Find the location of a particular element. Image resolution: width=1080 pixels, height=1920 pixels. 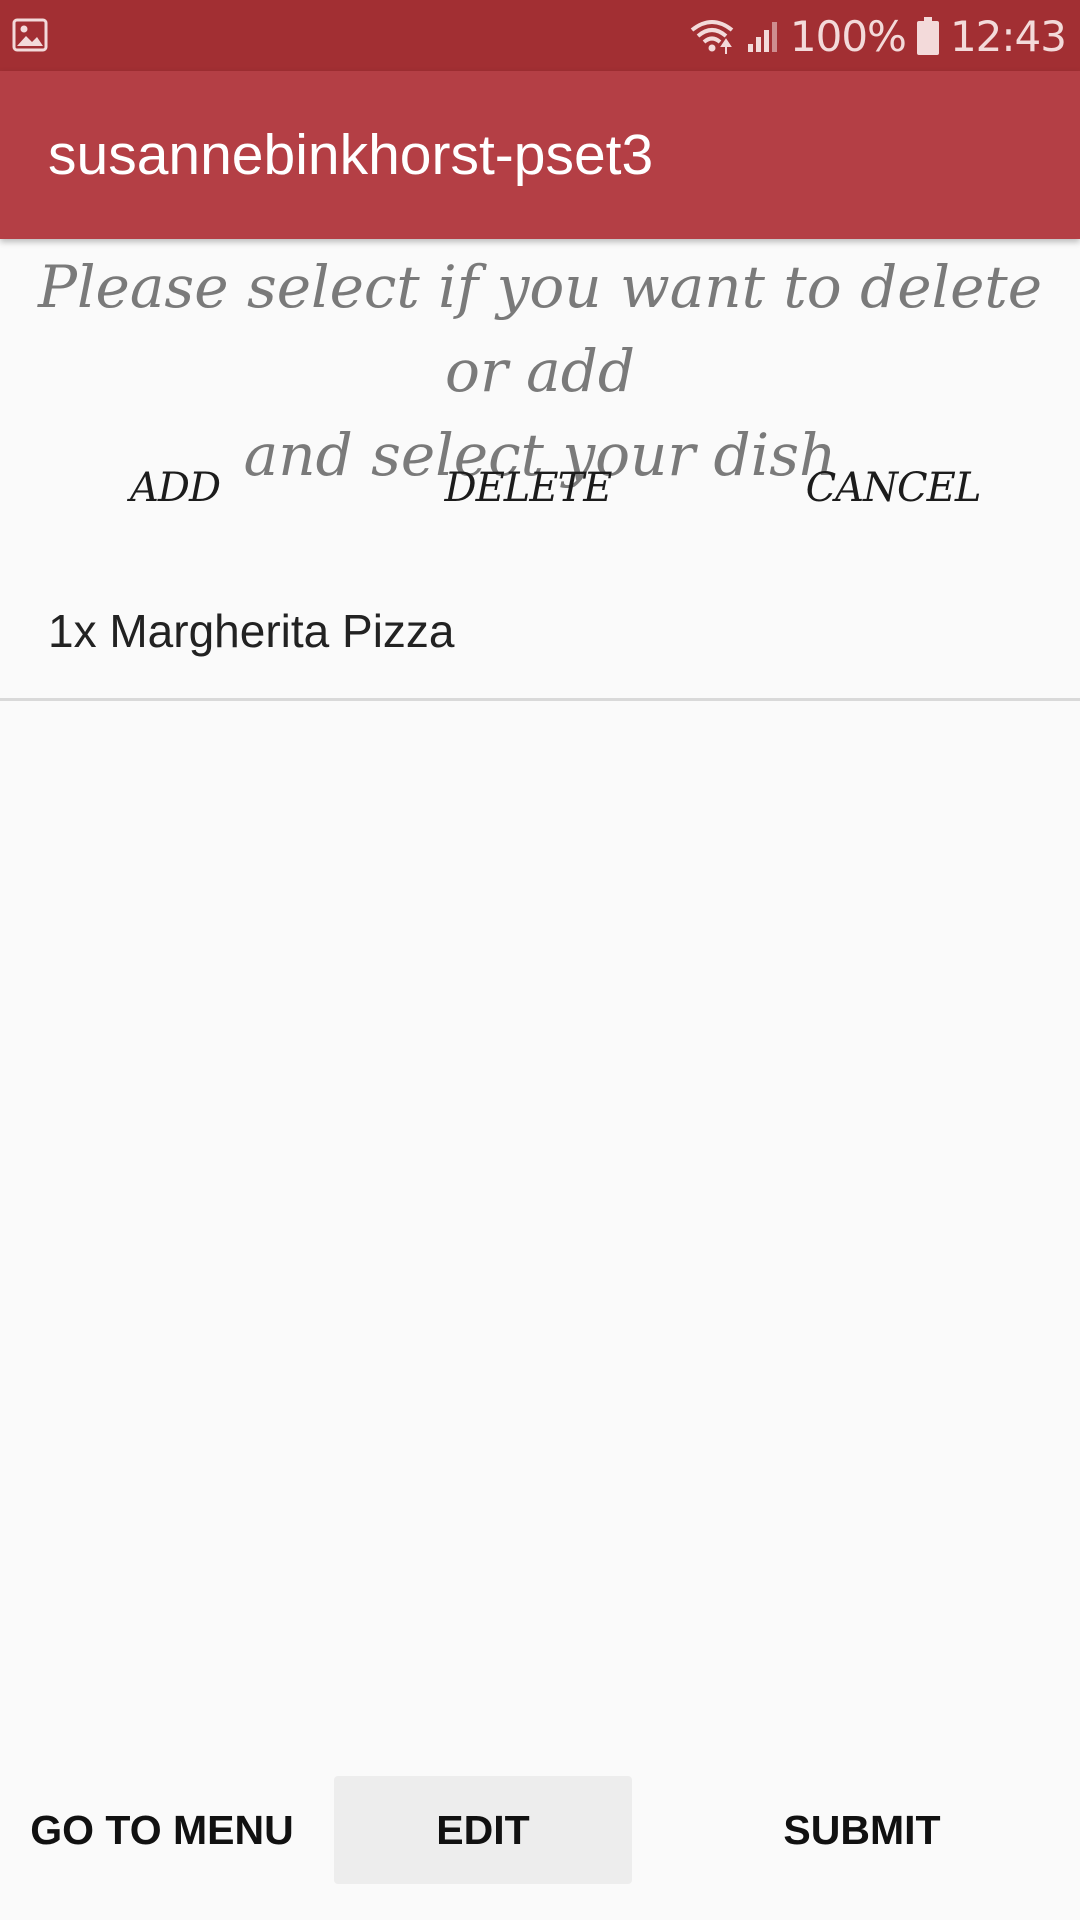

order-list: 1x Margherita Pizza is located at coordinates (540, 632).